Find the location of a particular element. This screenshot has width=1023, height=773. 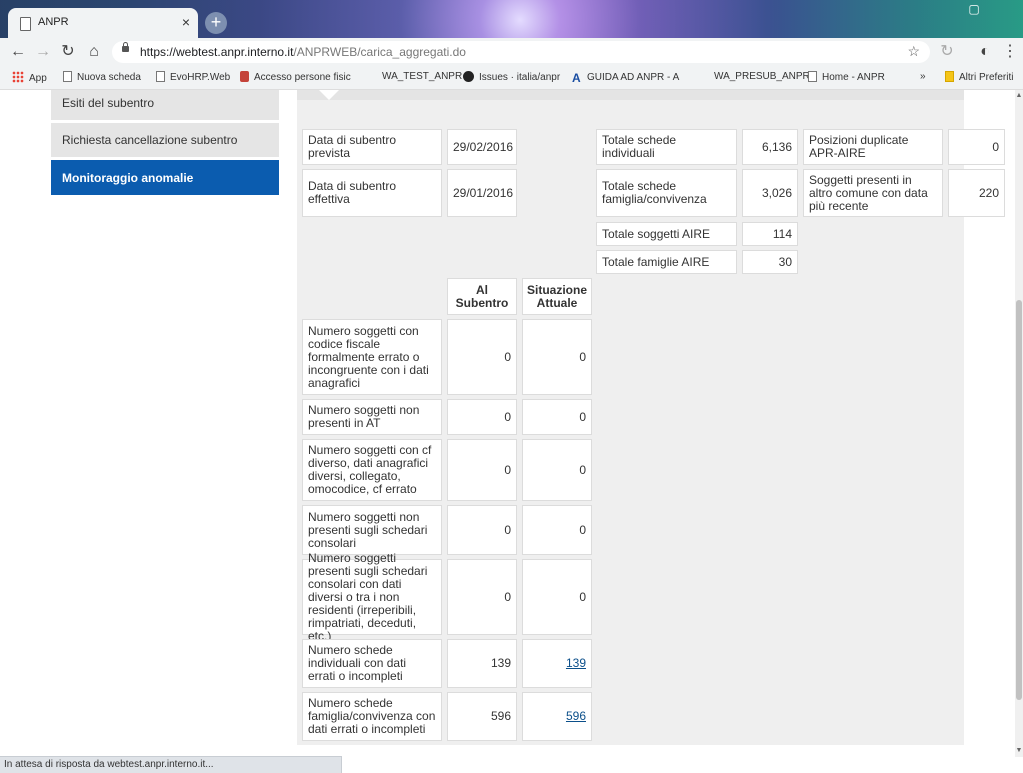

bookmark-star-icon: ☆ is located at coordinates (913, 51).